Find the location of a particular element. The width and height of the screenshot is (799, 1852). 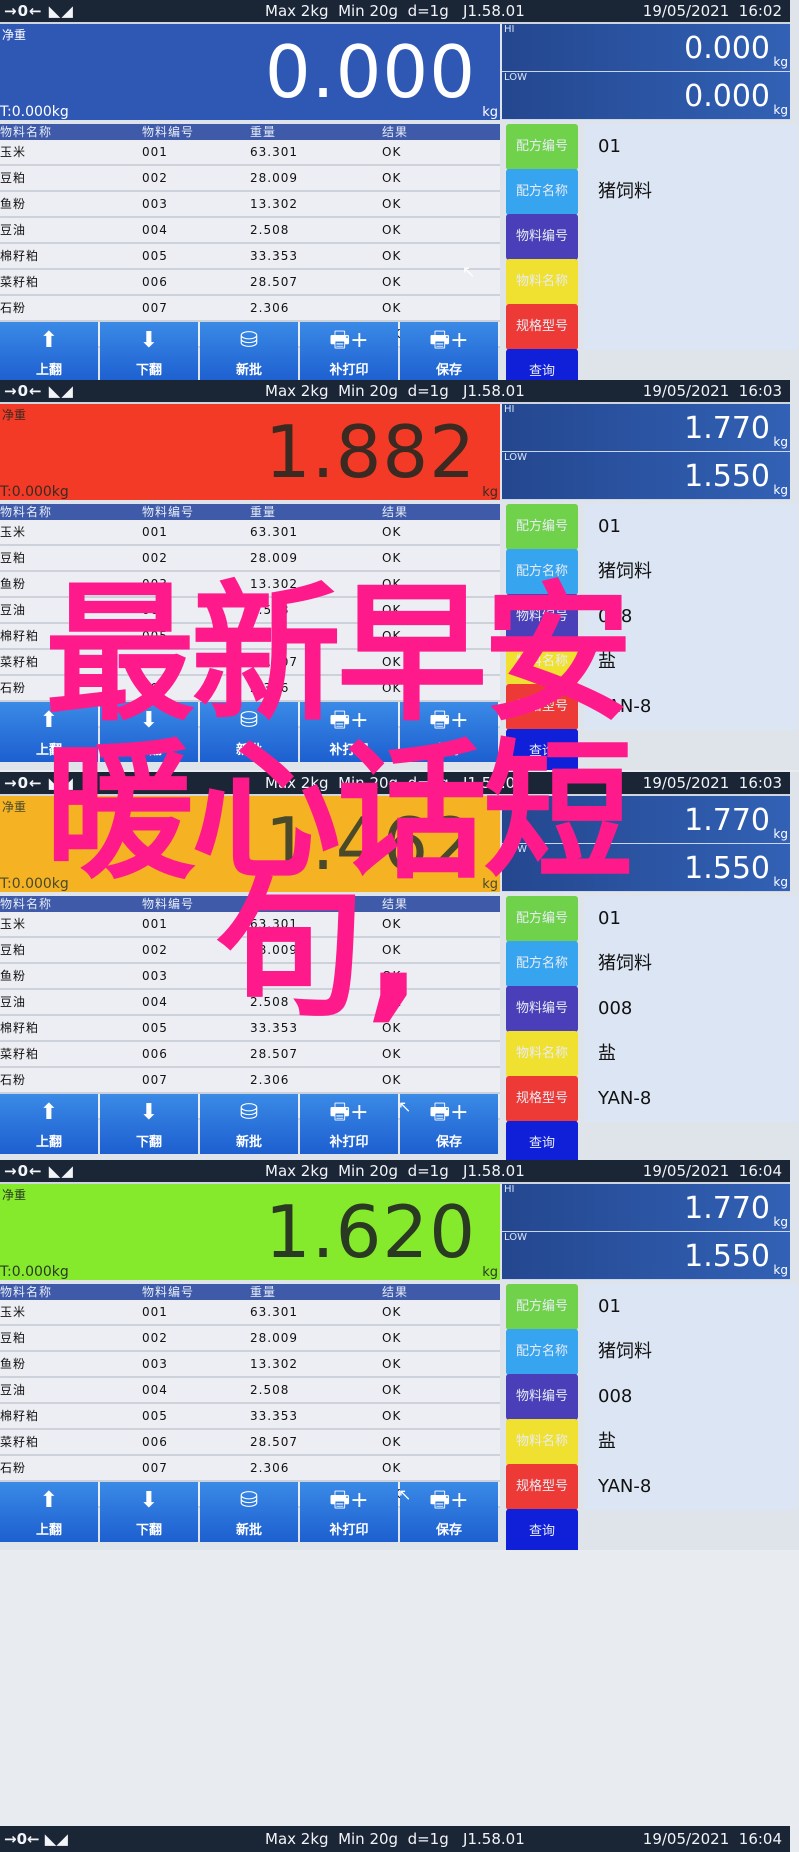

material-code-field is located at coordinates (691, 237).